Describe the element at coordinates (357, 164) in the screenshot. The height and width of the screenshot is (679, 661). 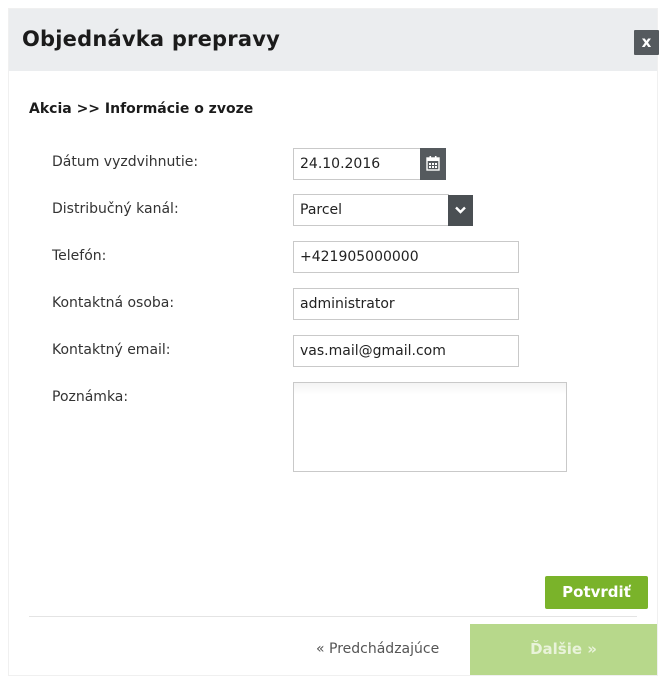
I see `pickup-date-input` at that location.